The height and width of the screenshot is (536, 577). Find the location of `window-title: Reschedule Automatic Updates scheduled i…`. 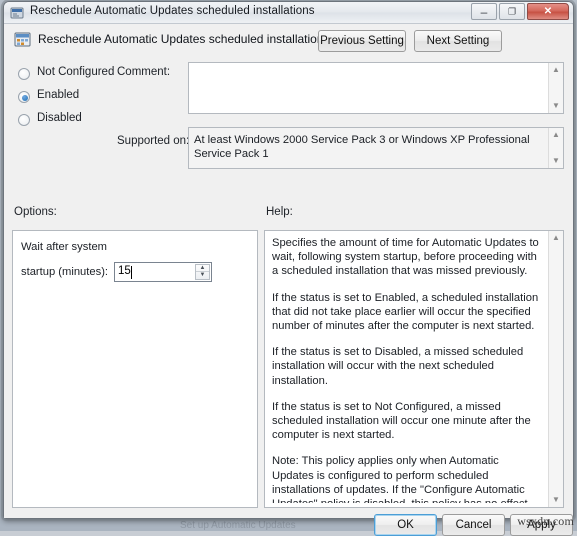

window-title: Reschedule Automatic Updates scheduled i… is located at coordinates (172, 11).